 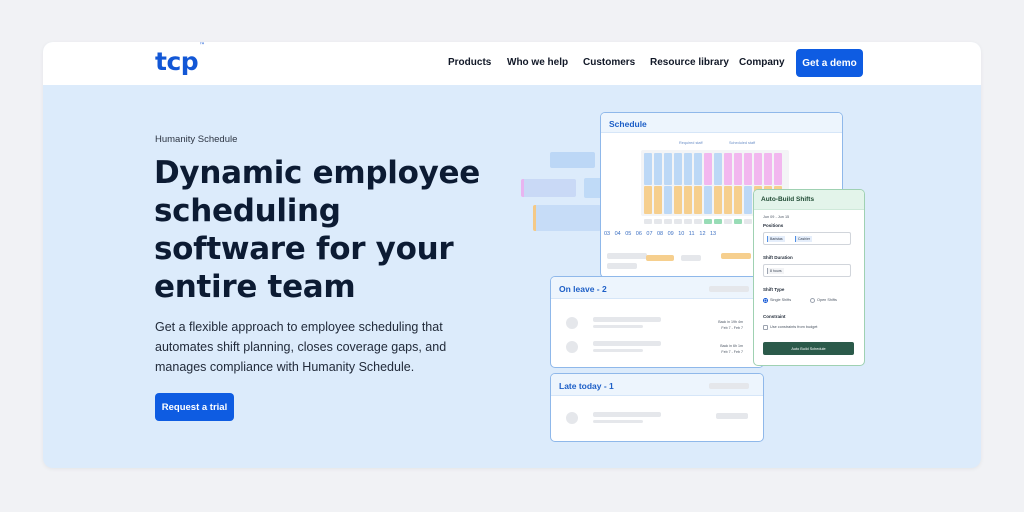 I want to click on leave-row-1-status: Back in 19h 4m Feb 7 - Feb 7, so click(x=730, y=325).